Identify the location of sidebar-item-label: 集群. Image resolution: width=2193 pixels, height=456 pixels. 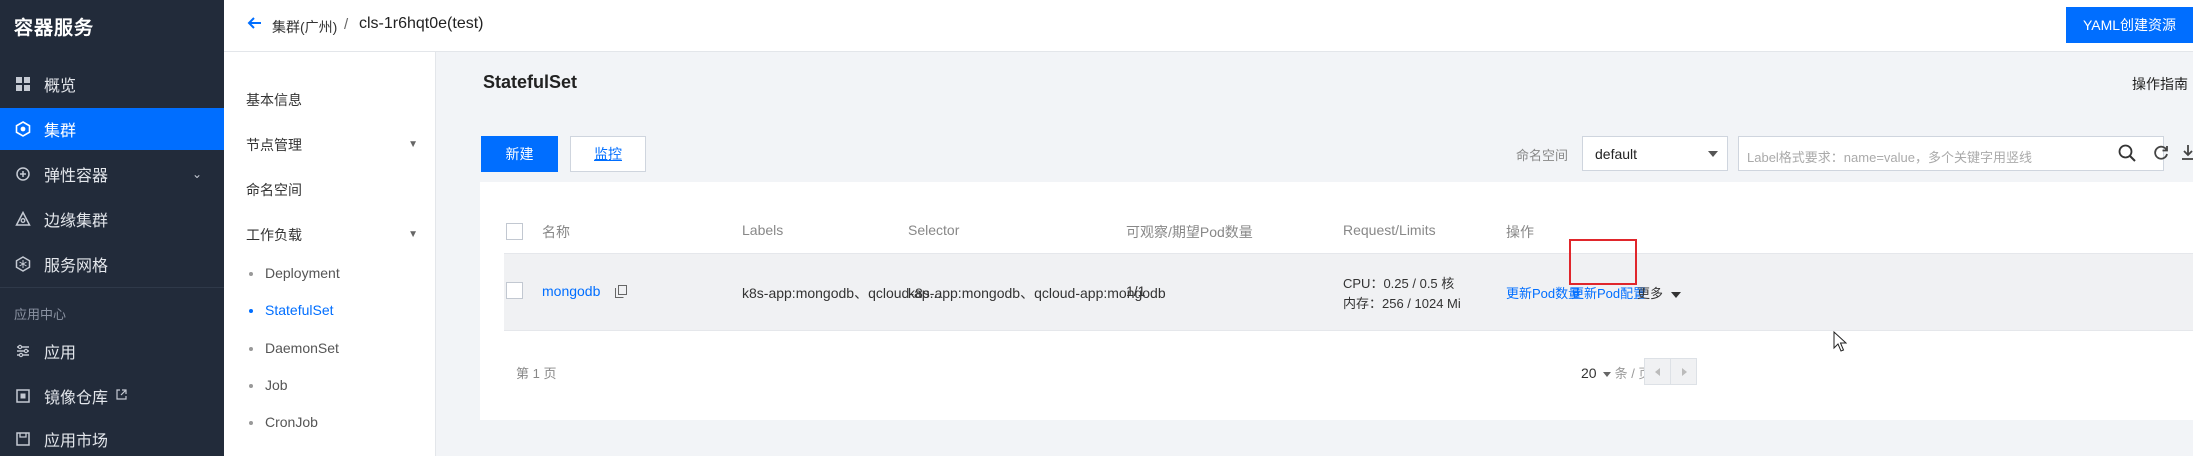
(60, 131).